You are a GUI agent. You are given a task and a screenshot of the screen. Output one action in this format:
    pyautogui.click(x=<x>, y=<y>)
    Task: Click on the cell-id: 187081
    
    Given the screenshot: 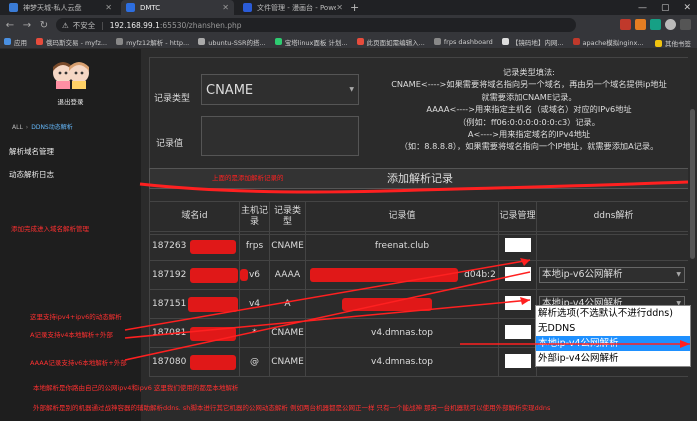 What is the action you would take?
    pyautogui.click(x=194, y=333)
    